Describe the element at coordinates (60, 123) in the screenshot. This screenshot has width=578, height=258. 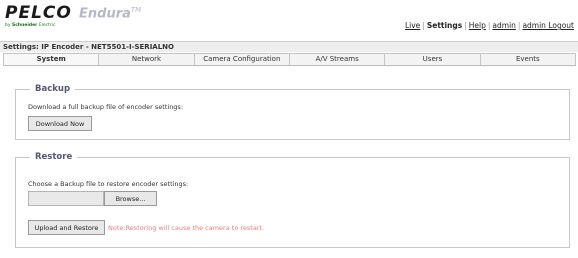
I see `download-now-button: Download Now` at that location.